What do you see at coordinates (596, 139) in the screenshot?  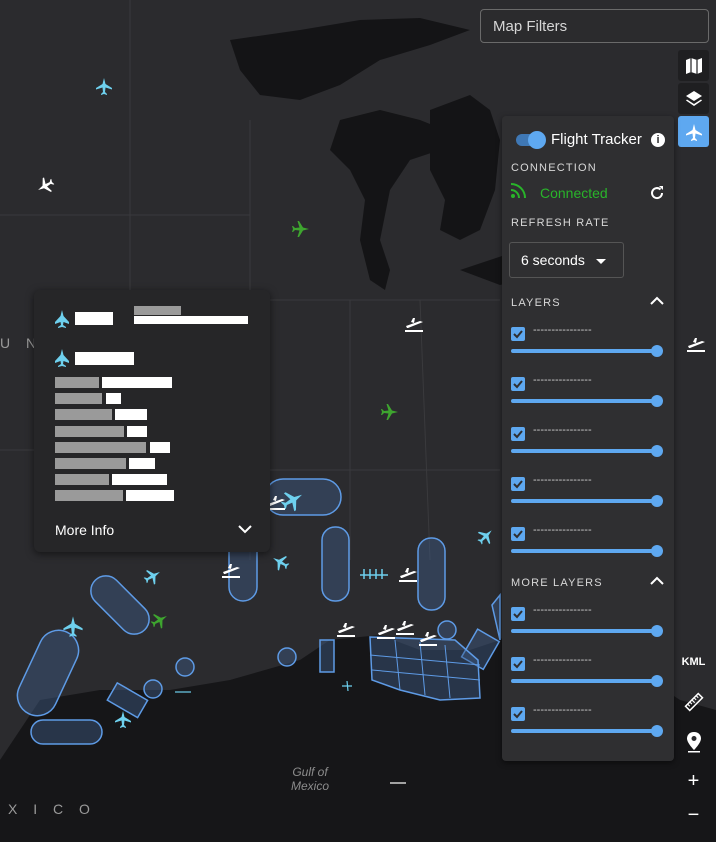 I see `panel-title: Flight Tracker` at bounding box center [596, 139].